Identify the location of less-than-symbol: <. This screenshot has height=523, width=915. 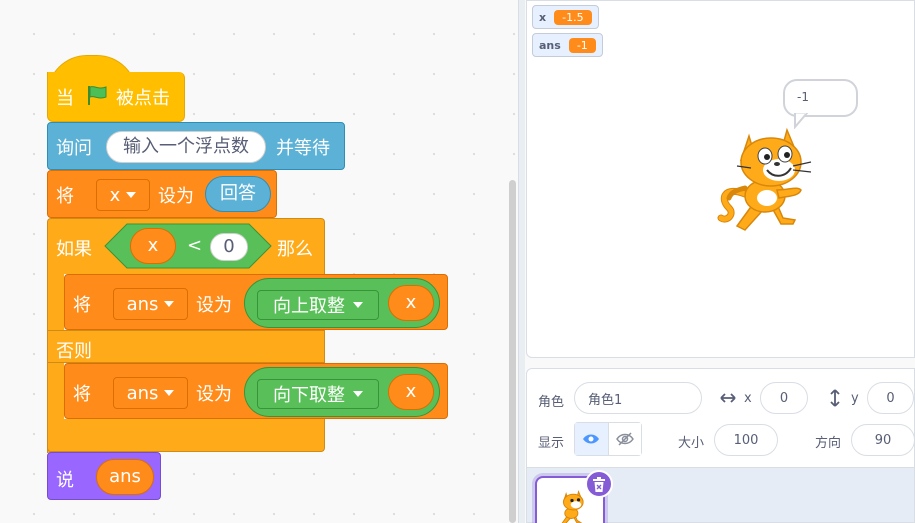
(195, 245).